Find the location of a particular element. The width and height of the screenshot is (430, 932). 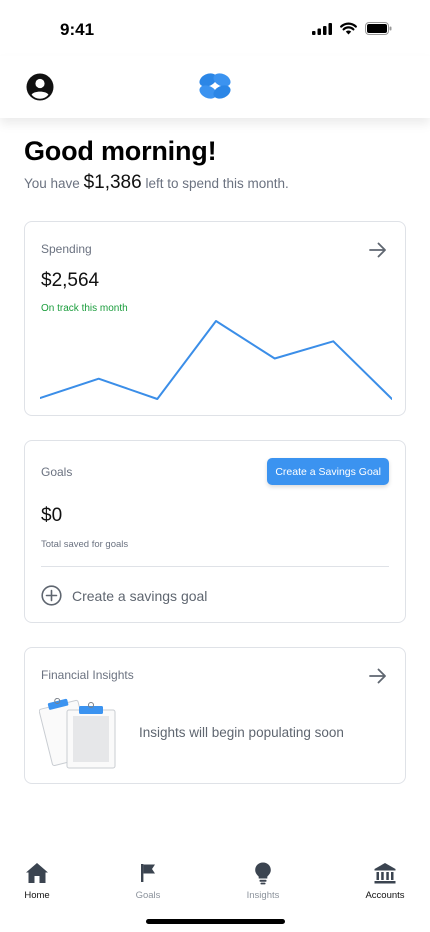

flag-icon is located at coordinates (148, 873).